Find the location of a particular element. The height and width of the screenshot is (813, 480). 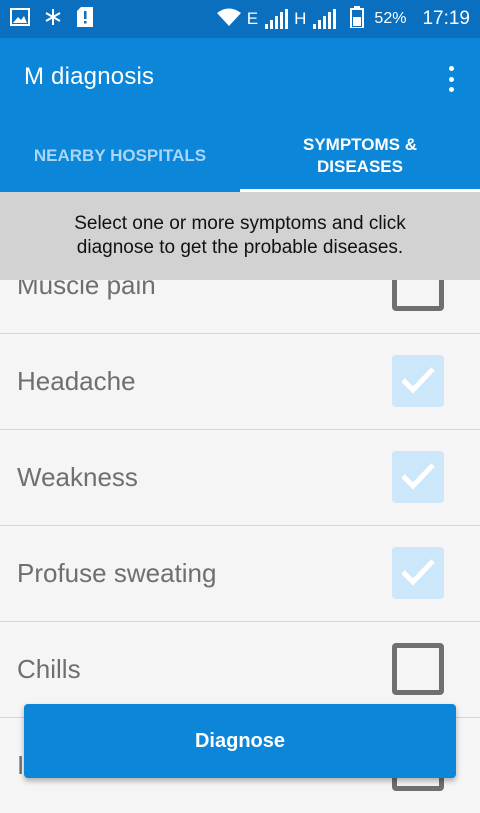

image-icon is located at coordinates (20, 19).